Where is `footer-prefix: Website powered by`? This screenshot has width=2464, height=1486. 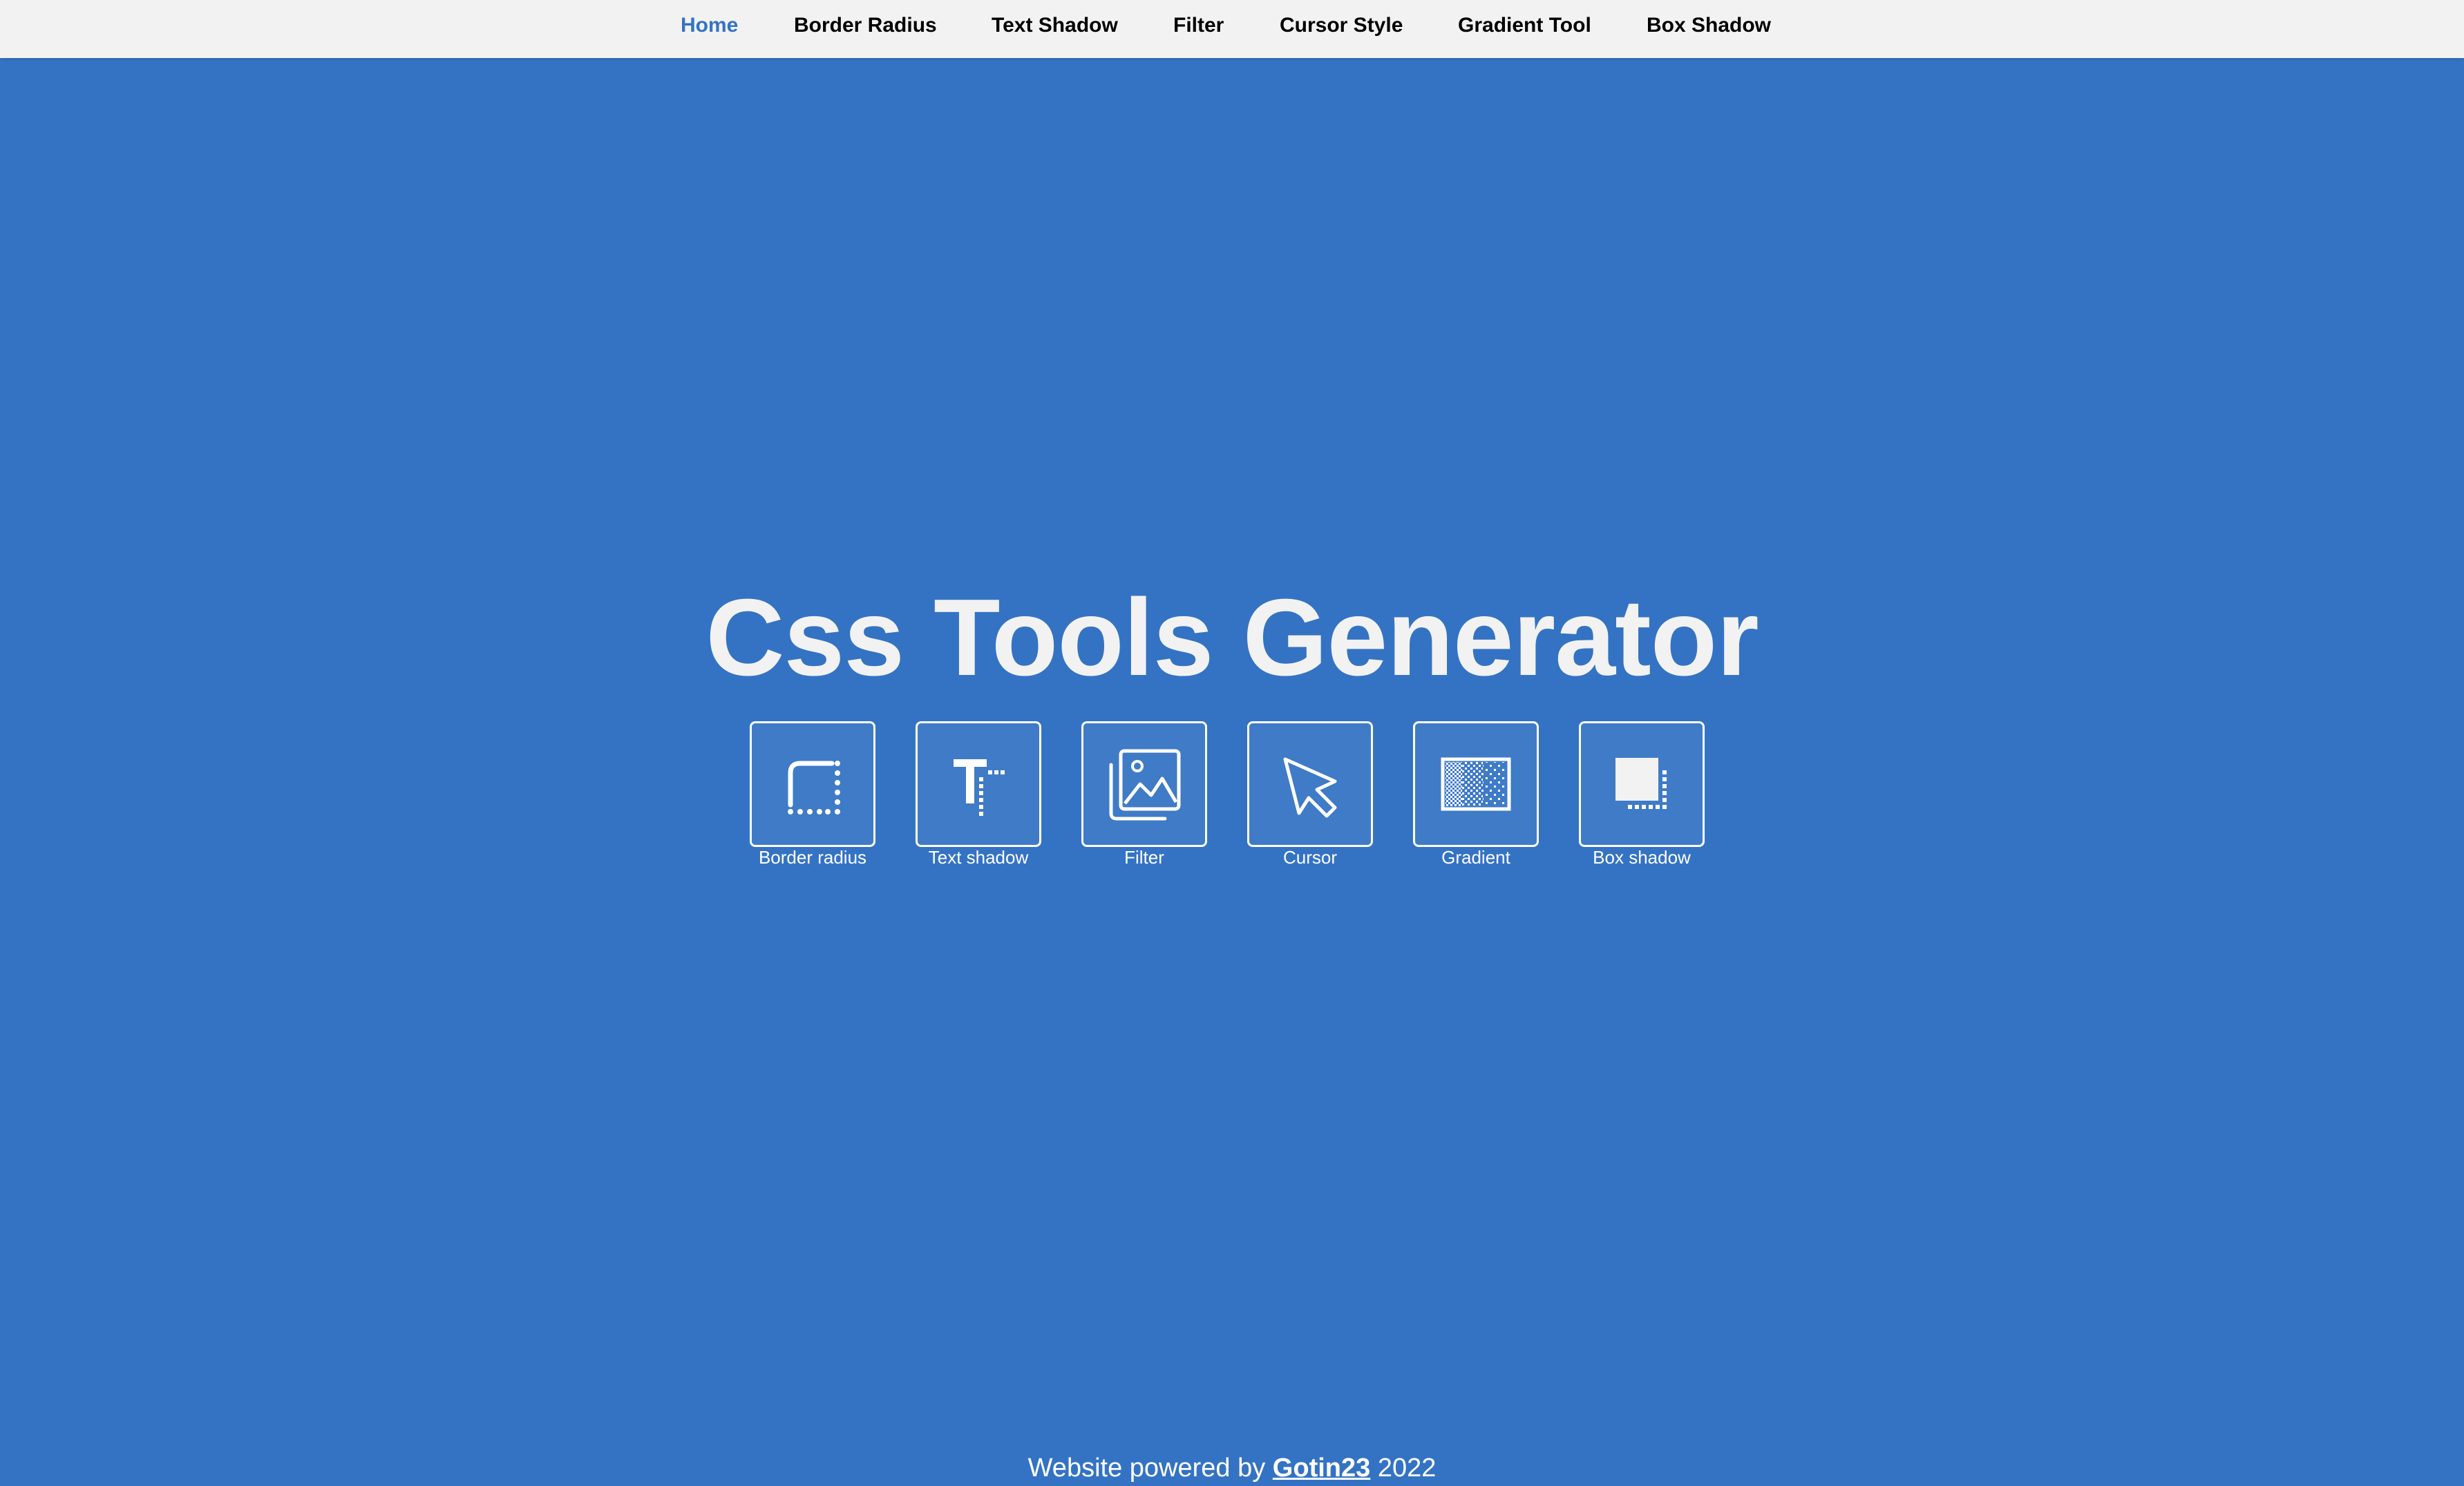
footer-prefix: Website powered by is located at coordinates (1146, 1468).